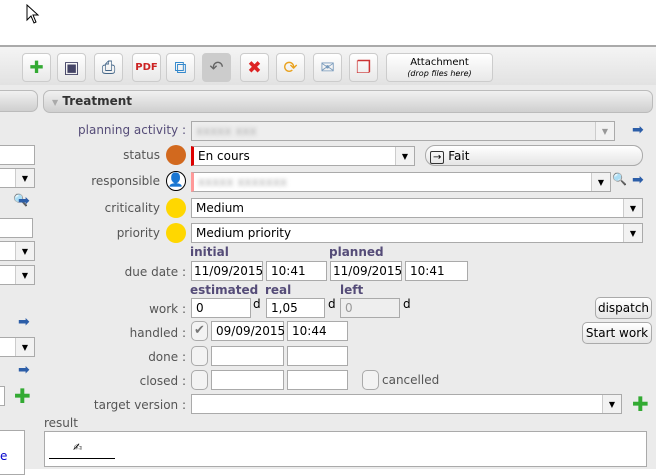 This screenshot has width=656, height=475. I want to click on done-time-input, so click(317, 356).